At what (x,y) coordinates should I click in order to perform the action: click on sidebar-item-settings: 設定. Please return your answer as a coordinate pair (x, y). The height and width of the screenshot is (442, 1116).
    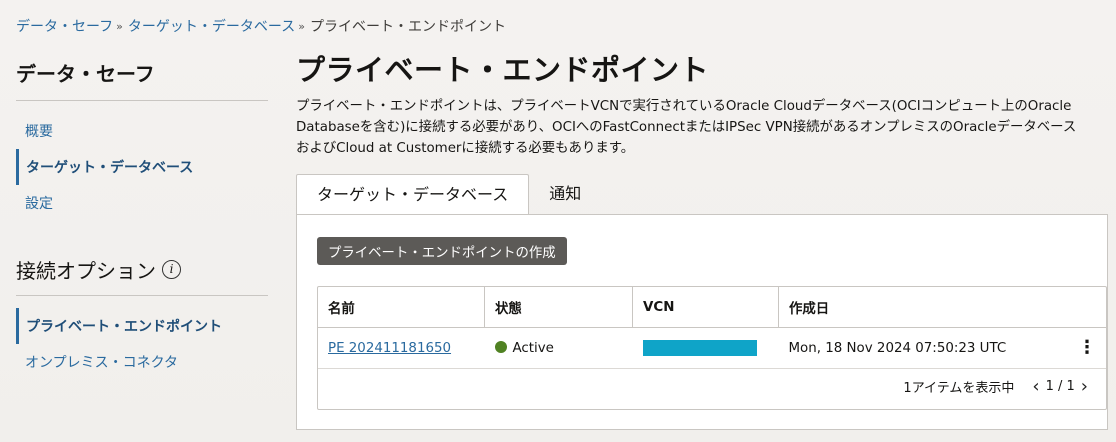
    Looking at the image, I should click on (142, 203).